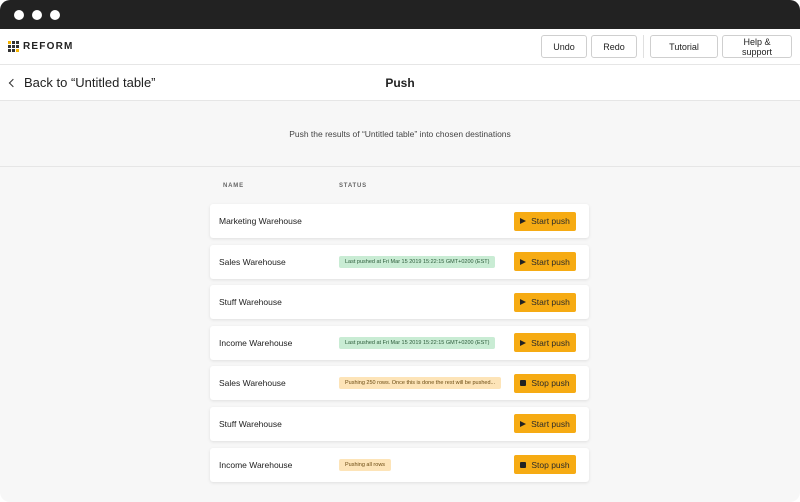 The image size is (800, 502). I want to click on redo-button: Redo, so click(614, 46).